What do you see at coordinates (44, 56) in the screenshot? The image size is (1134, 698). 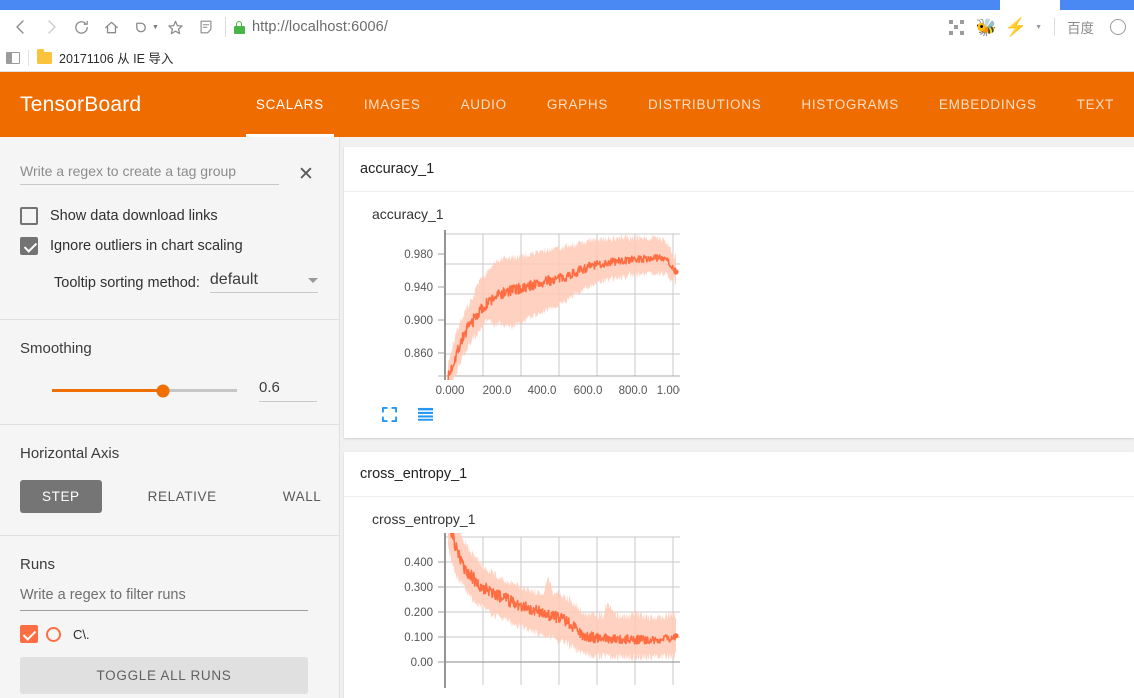 I see `folder-icon` at bounding box center [44, 56].